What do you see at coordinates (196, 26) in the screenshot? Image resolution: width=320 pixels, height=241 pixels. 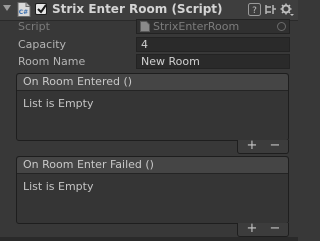 I see `script-value: StrixEnterRoom` at bounding box center [196, 26].